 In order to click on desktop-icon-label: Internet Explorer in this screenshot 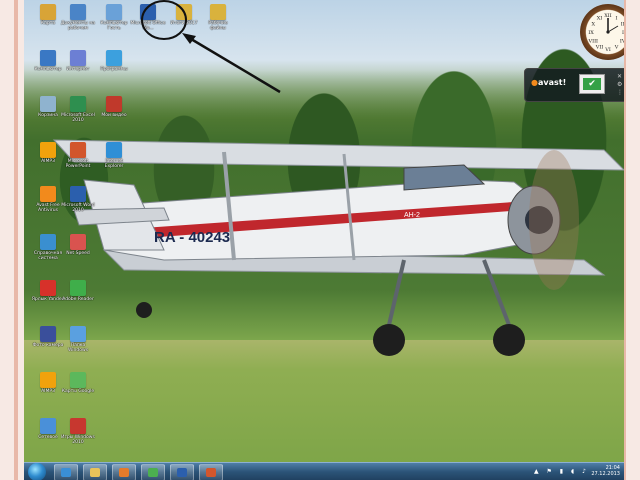, I will do `click(114, 164)`.